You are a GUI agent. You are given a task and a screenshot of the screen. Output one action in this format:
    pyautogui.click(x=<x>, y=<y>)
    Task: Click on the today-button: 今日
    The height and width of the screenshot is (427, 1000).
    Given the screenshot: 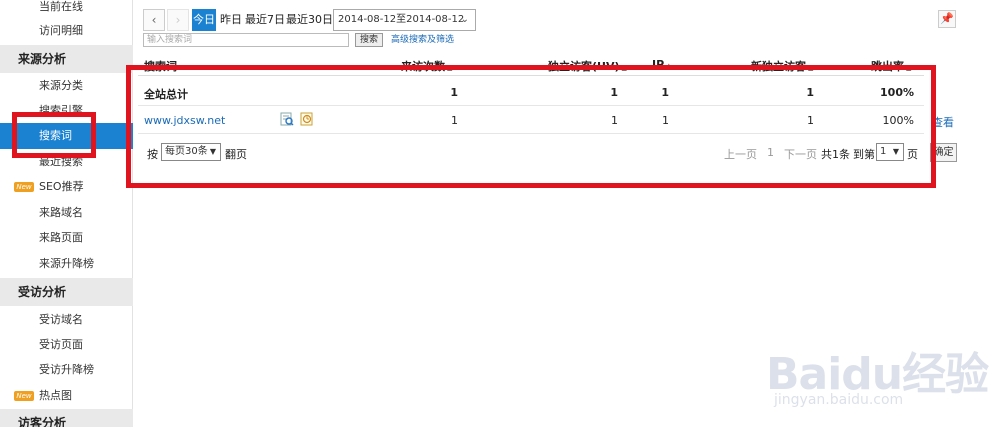 What is the action you would take?
    pyautogui.click(x=204, y=20)
    